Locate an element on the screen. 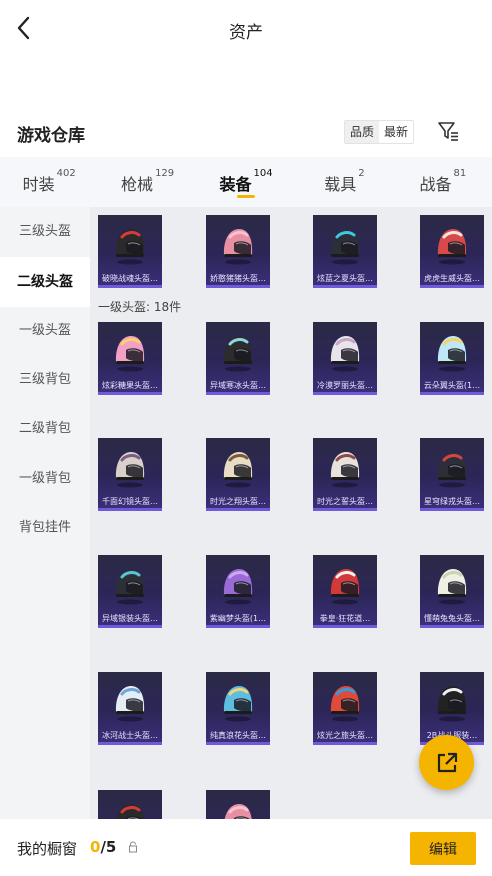  filter-icon is located at coordinates (448, 131).